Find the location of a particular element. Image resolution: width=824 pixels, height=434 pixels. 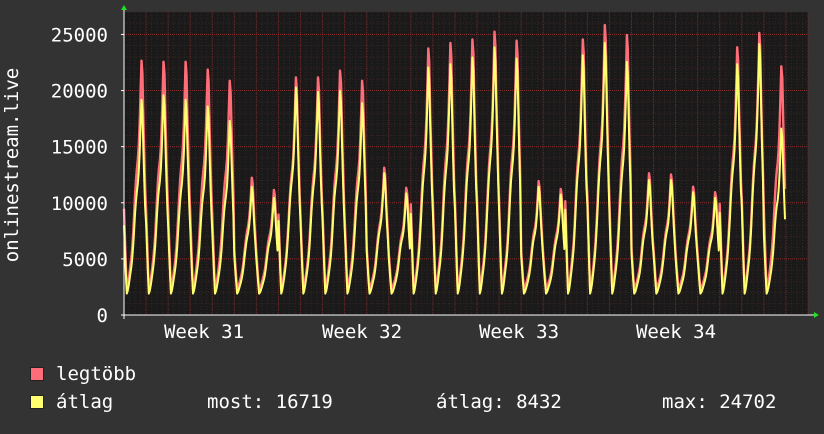

stat-current: most: 16719 is located at coordinates (270, 402).